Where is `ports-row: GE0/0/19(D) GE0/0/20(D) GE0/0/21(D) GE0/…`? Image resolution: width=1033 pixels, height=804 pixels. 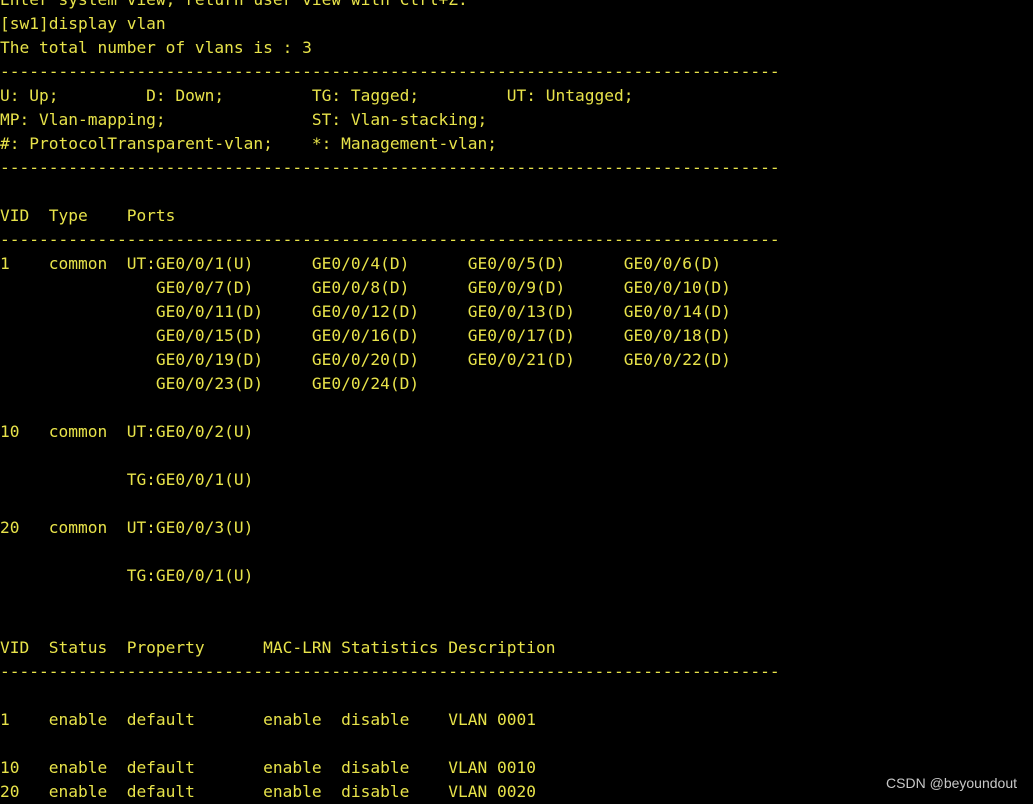 ports-row: GE0/0/19(D) GE0/0/20(D) GE0/0/21(D) GE0/… is located at coordinates (365, 359).